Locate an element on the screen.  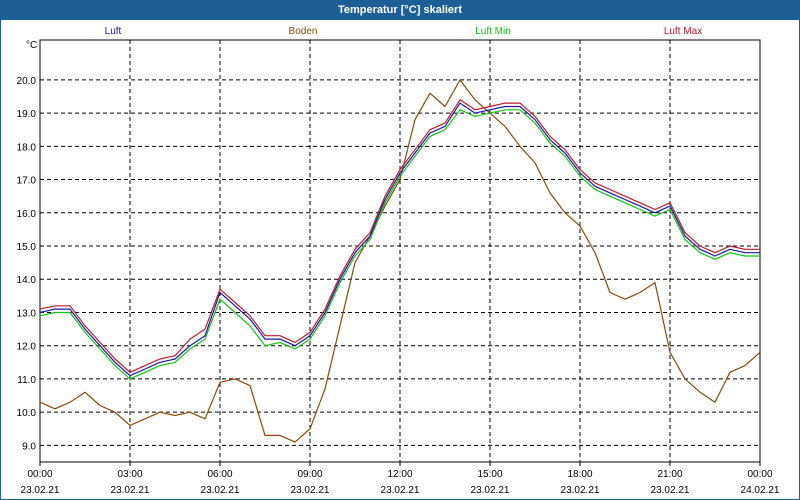
legend-item: Boden is located at coordinates (303, 31).